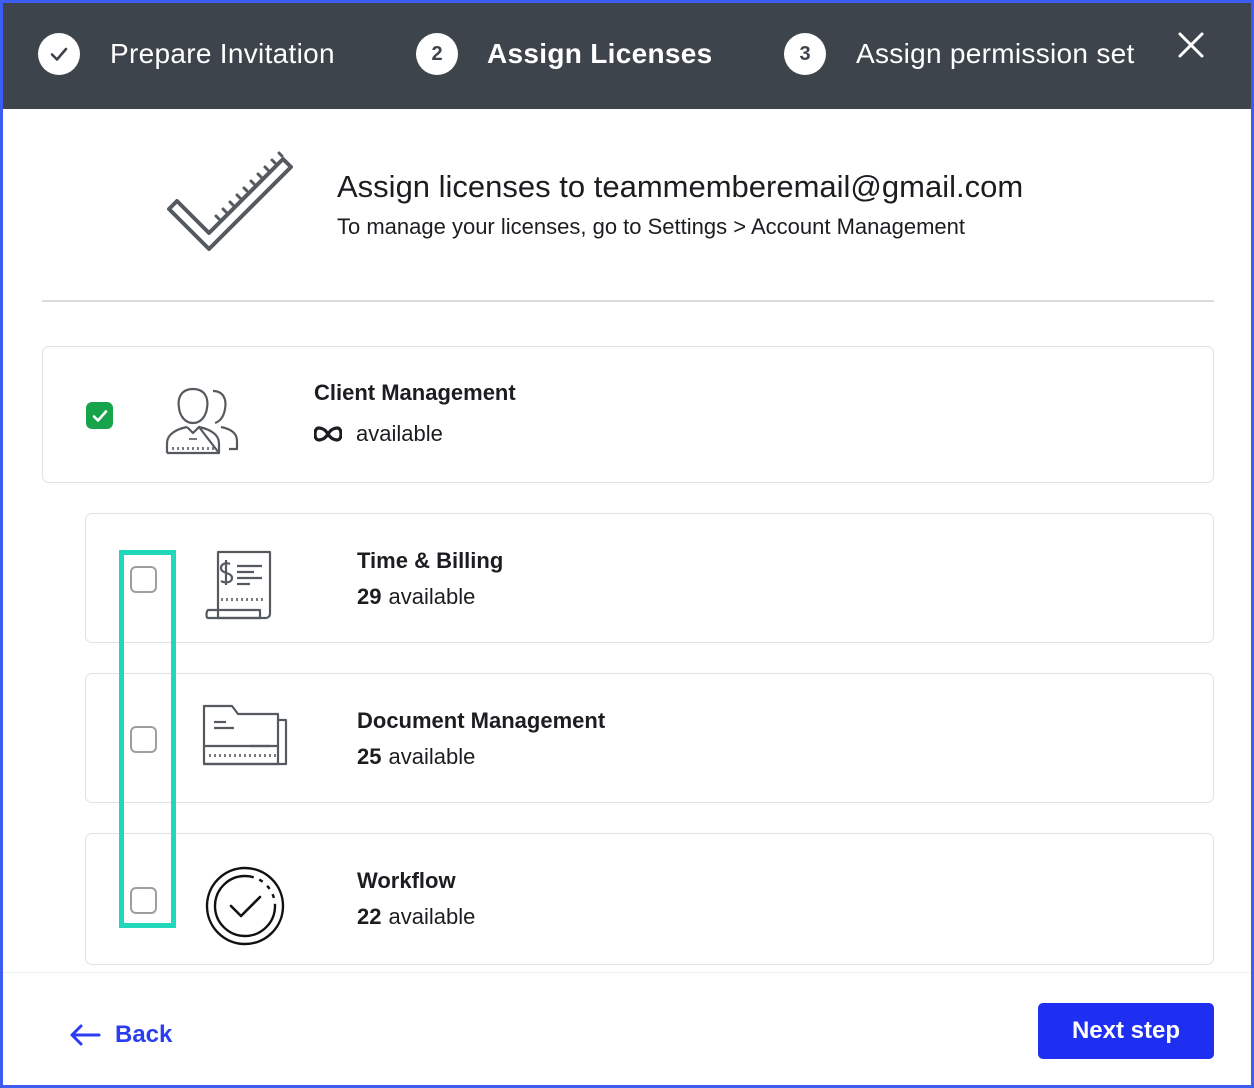 The image size is (1254, 1088). I want to click on invoice-icon, so click(238, 585).